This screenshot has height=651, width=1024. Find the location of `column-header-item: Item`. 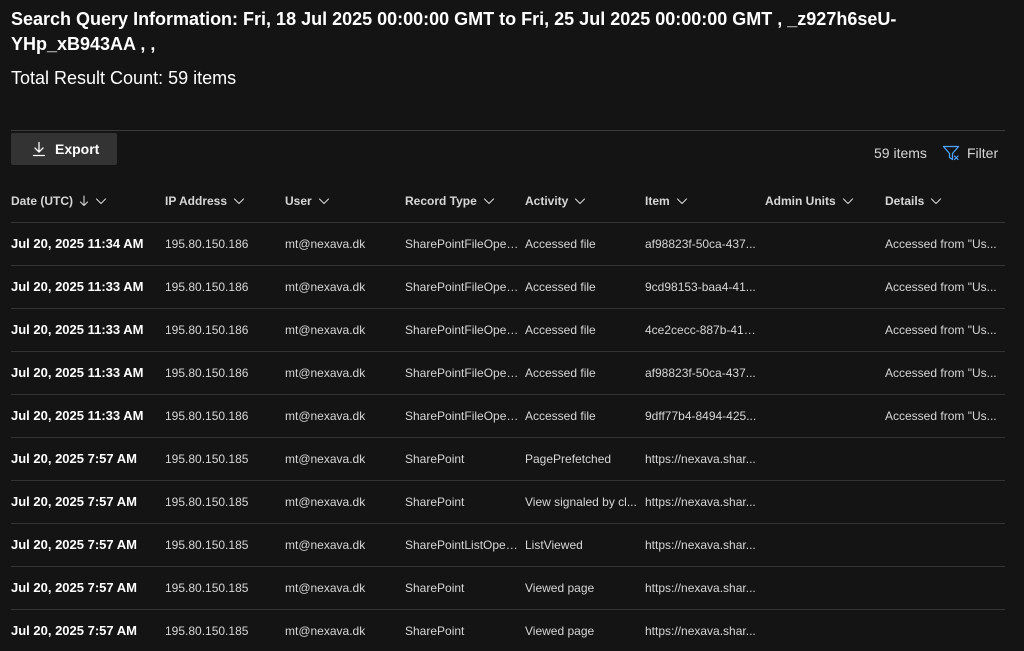

column-header-item: Item is located at coordinates (666, 201).